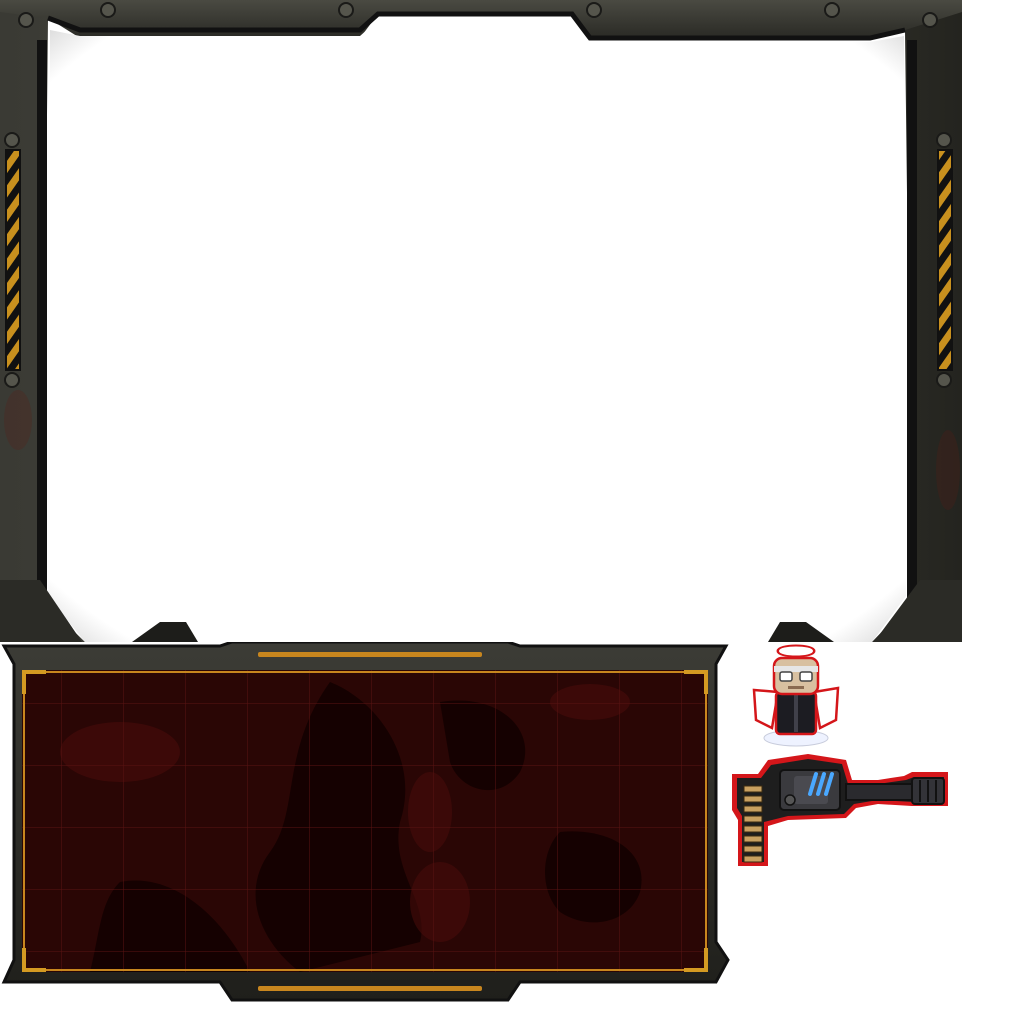 The height and width of the screenshot is (1024, 1024). What do you see at coordinates (796, 695) in the screenshot?
I see `angel-character-icon` at bounding box center [796, 695].